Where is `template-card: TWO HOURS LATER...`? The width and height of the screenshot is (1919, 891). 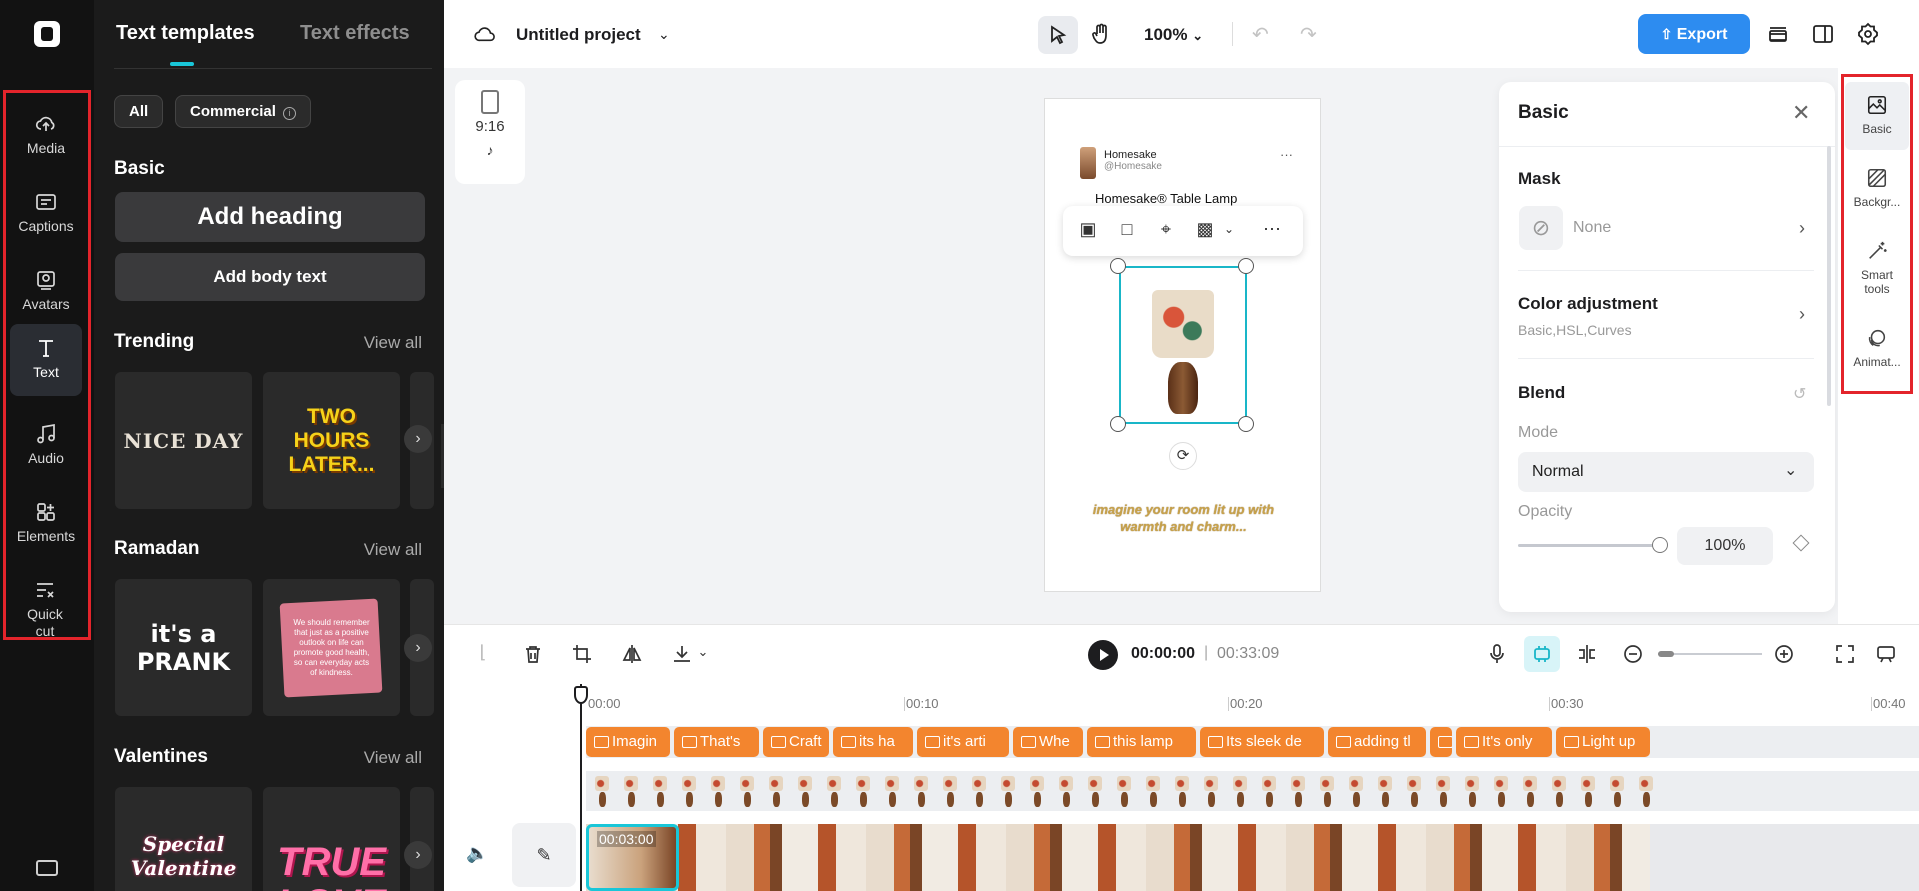 template-card: TWO HOURS LATER... is located at coordinates (331, 440).